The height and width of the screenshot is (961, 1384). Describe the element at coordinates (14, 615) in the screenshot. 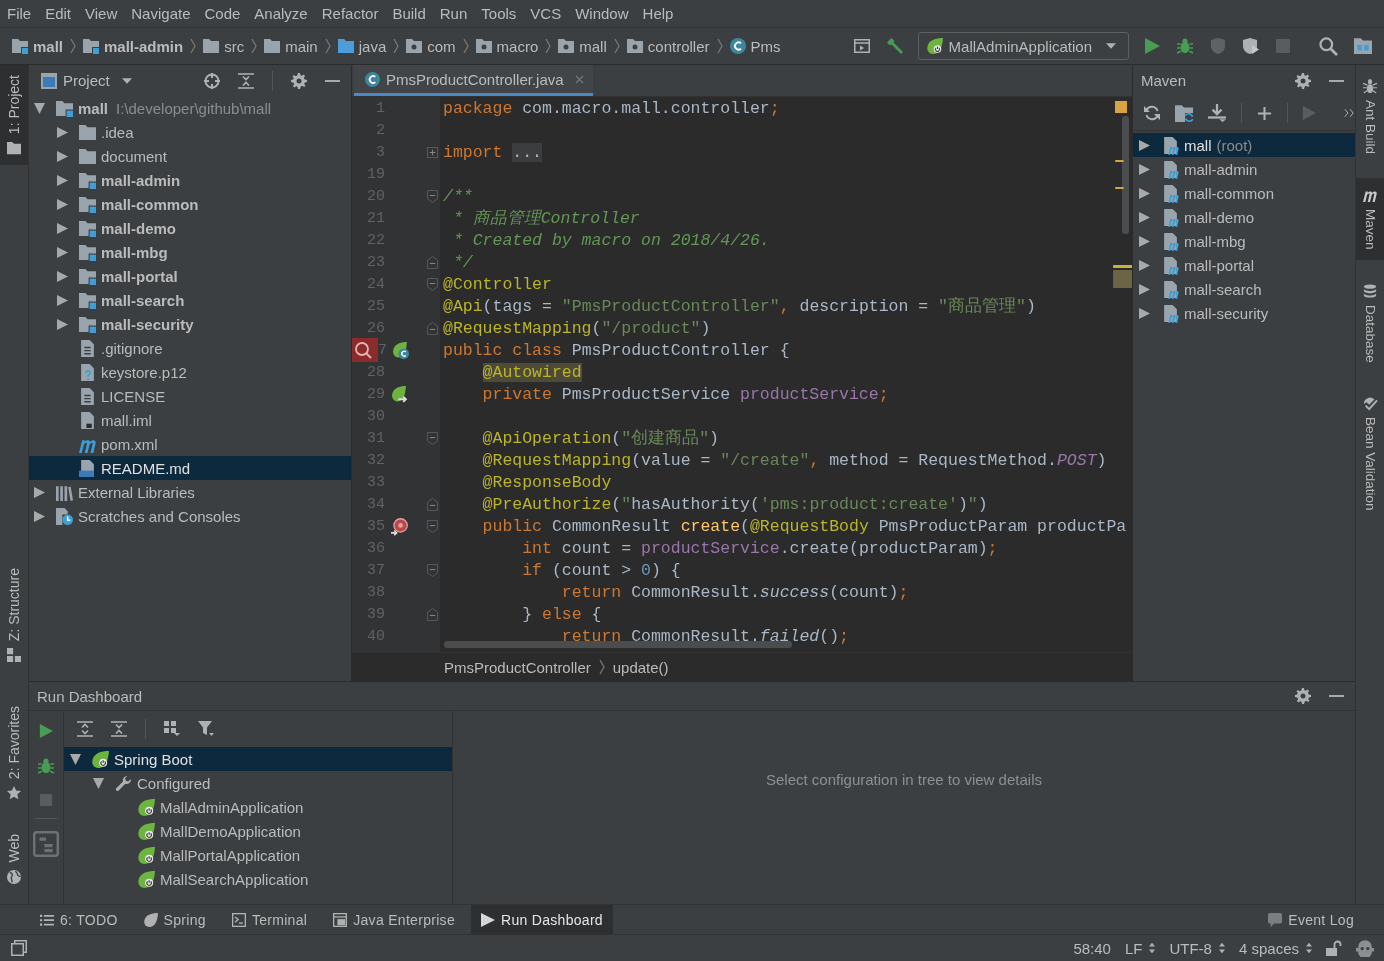

I see `tool-window-tab: Z: Structure` at that location.